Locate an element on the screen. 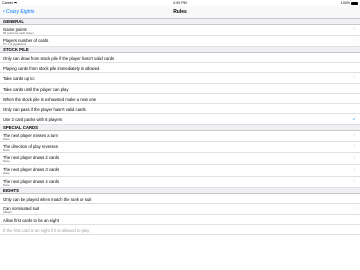 The width and height of the screenshot is (360, 270). row-two-packs-six-players: Use 2 card packs with 6 players ✓ is located at coordinates (180, 119).